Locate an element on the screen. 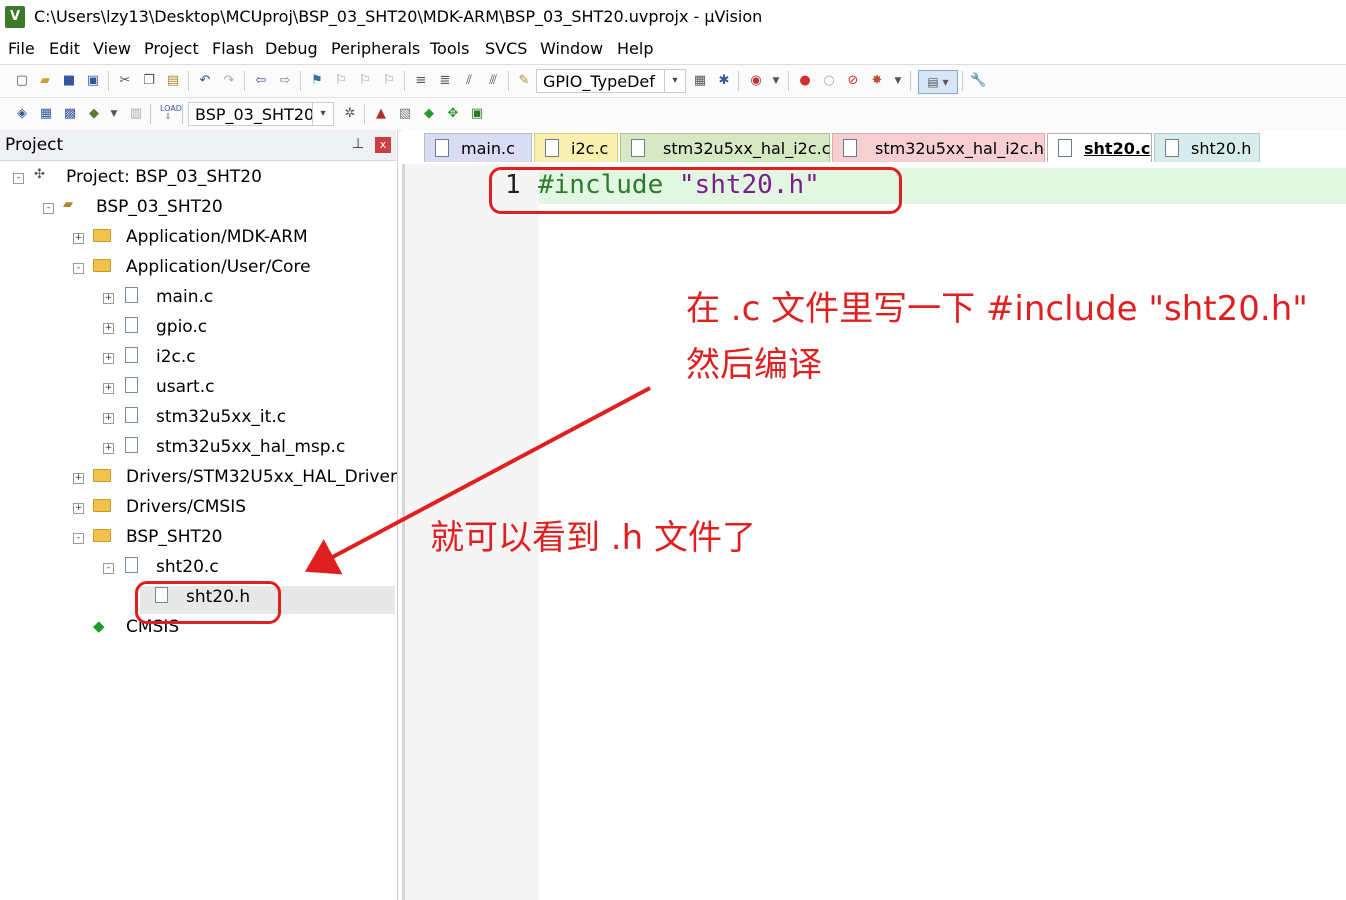  annotation-arrow is located at coordinates (477, 480).